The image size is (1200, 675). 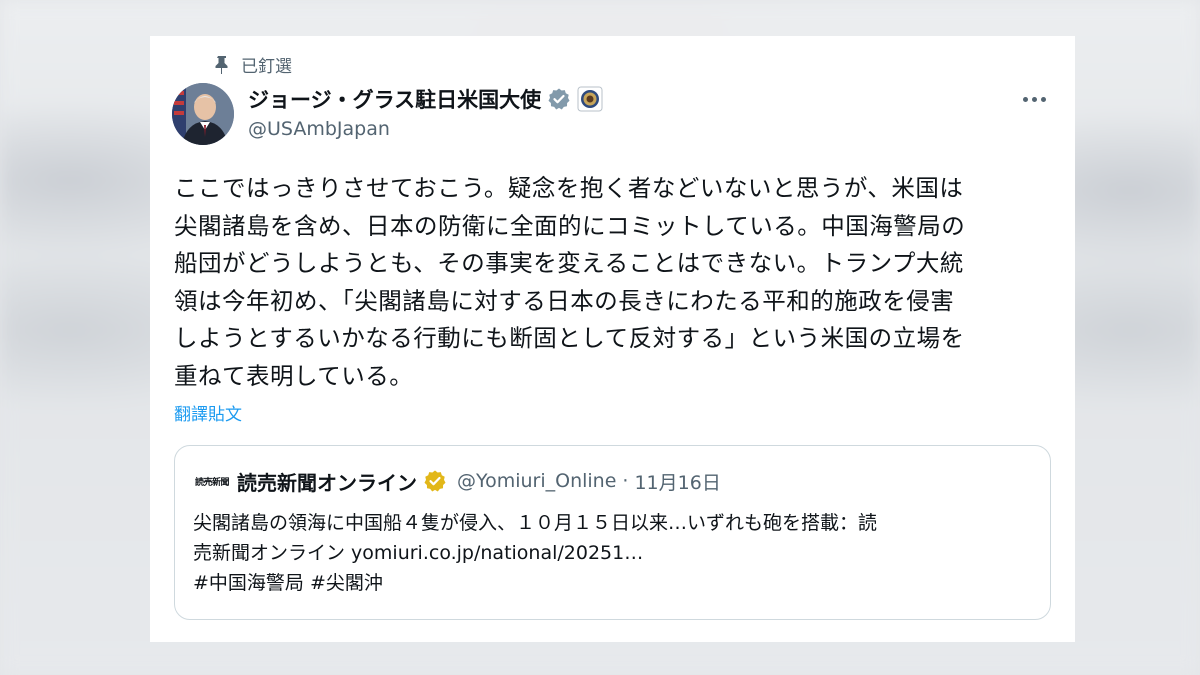 I want to click on author-display-name: ジョージ・グラス駐日米国大使, so click(x=394, y=99).